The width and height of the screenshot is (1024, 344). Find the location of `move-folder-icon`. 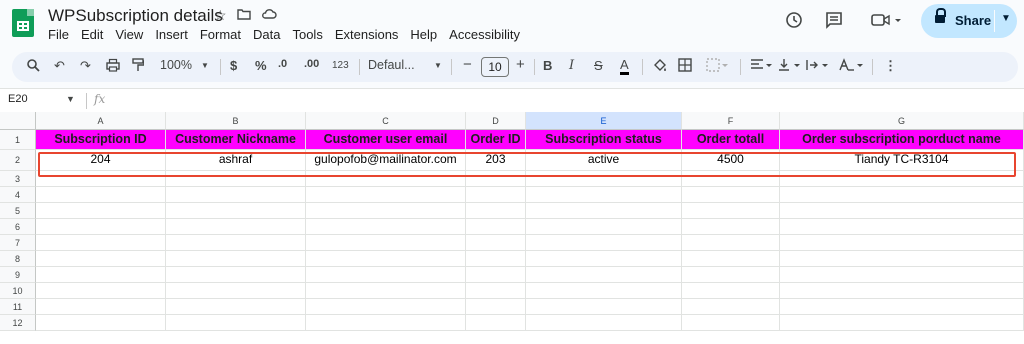

move-folder-icon is located at coordinates (243, 15).